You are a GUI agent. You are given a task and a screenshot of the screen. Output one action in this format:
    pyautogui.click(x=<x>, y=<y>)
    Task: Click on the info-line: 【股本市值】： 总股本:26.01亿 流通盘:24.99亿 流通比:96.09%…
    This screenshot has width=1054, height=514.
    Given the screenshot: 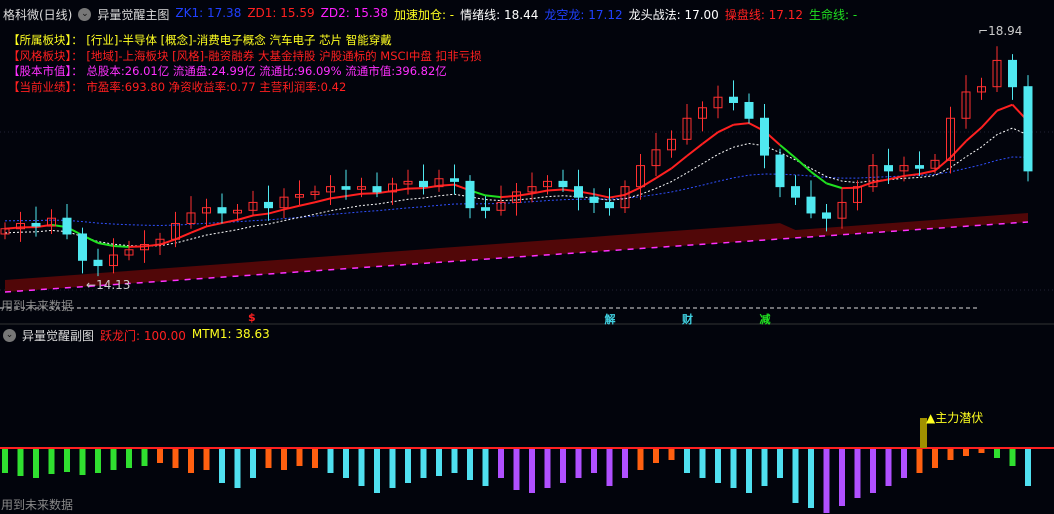 What is the action you would take?
    pyautogui.click(x=245, y=72)
    